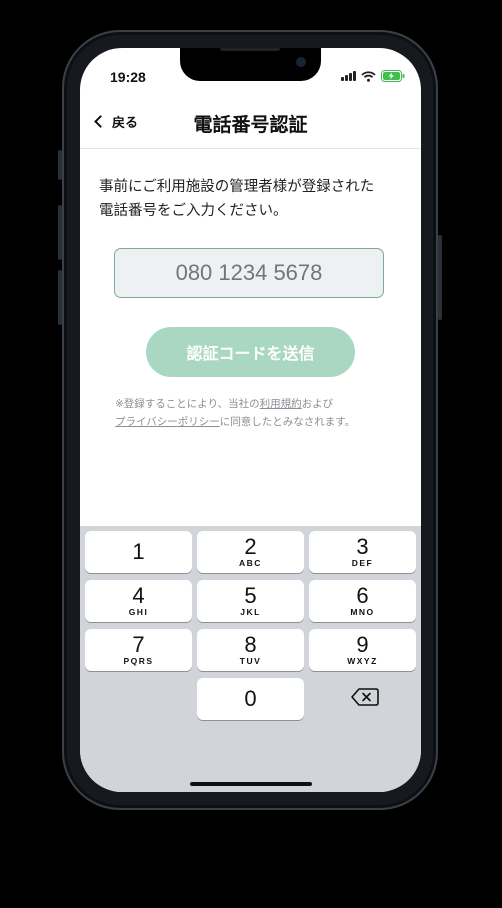  Describe the element at coordinates (362, 552) in the screenshot. I see `key-3: 3 DEF` at that location.